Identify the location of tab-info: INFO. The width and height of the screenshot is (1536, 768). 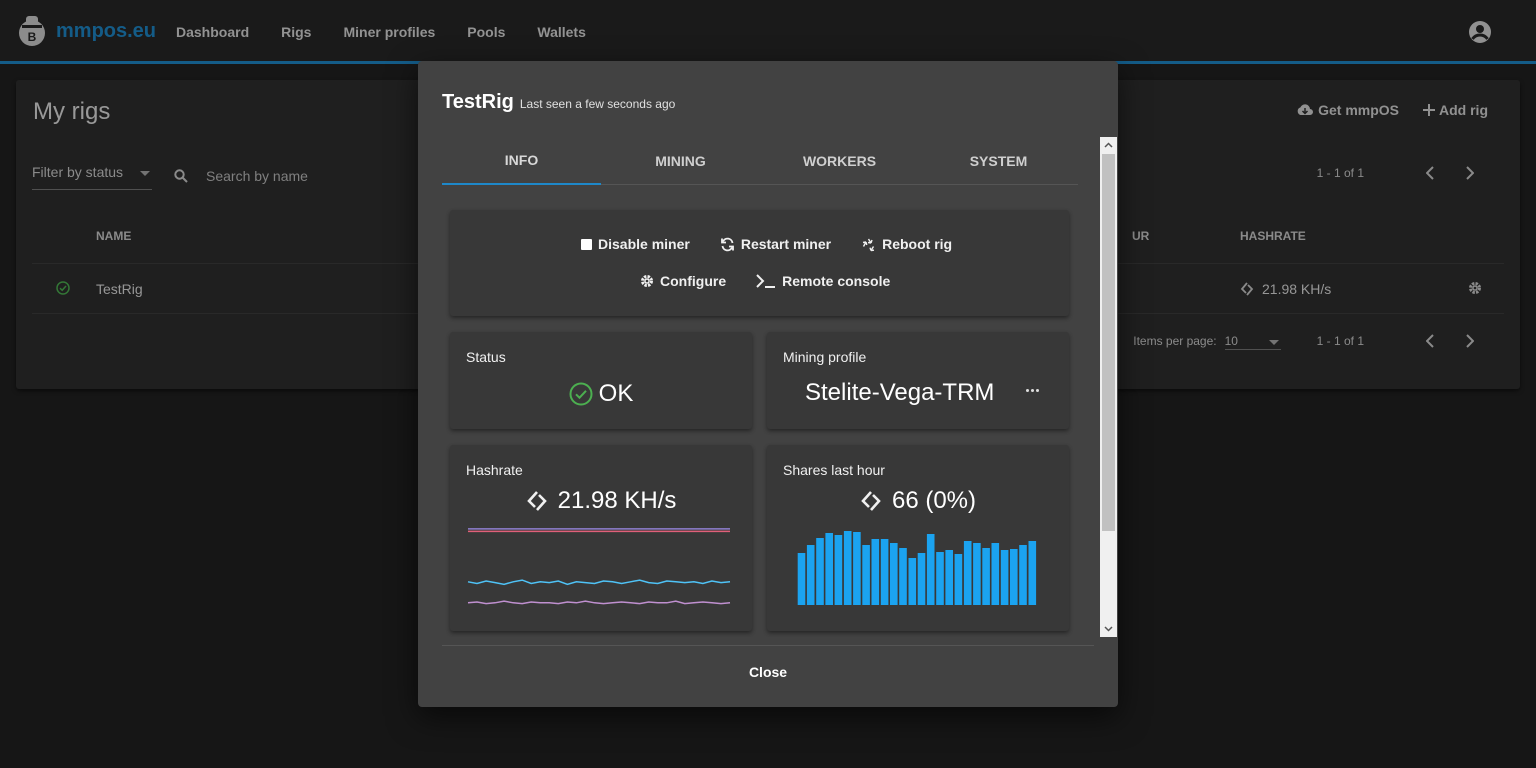
(521, 161).